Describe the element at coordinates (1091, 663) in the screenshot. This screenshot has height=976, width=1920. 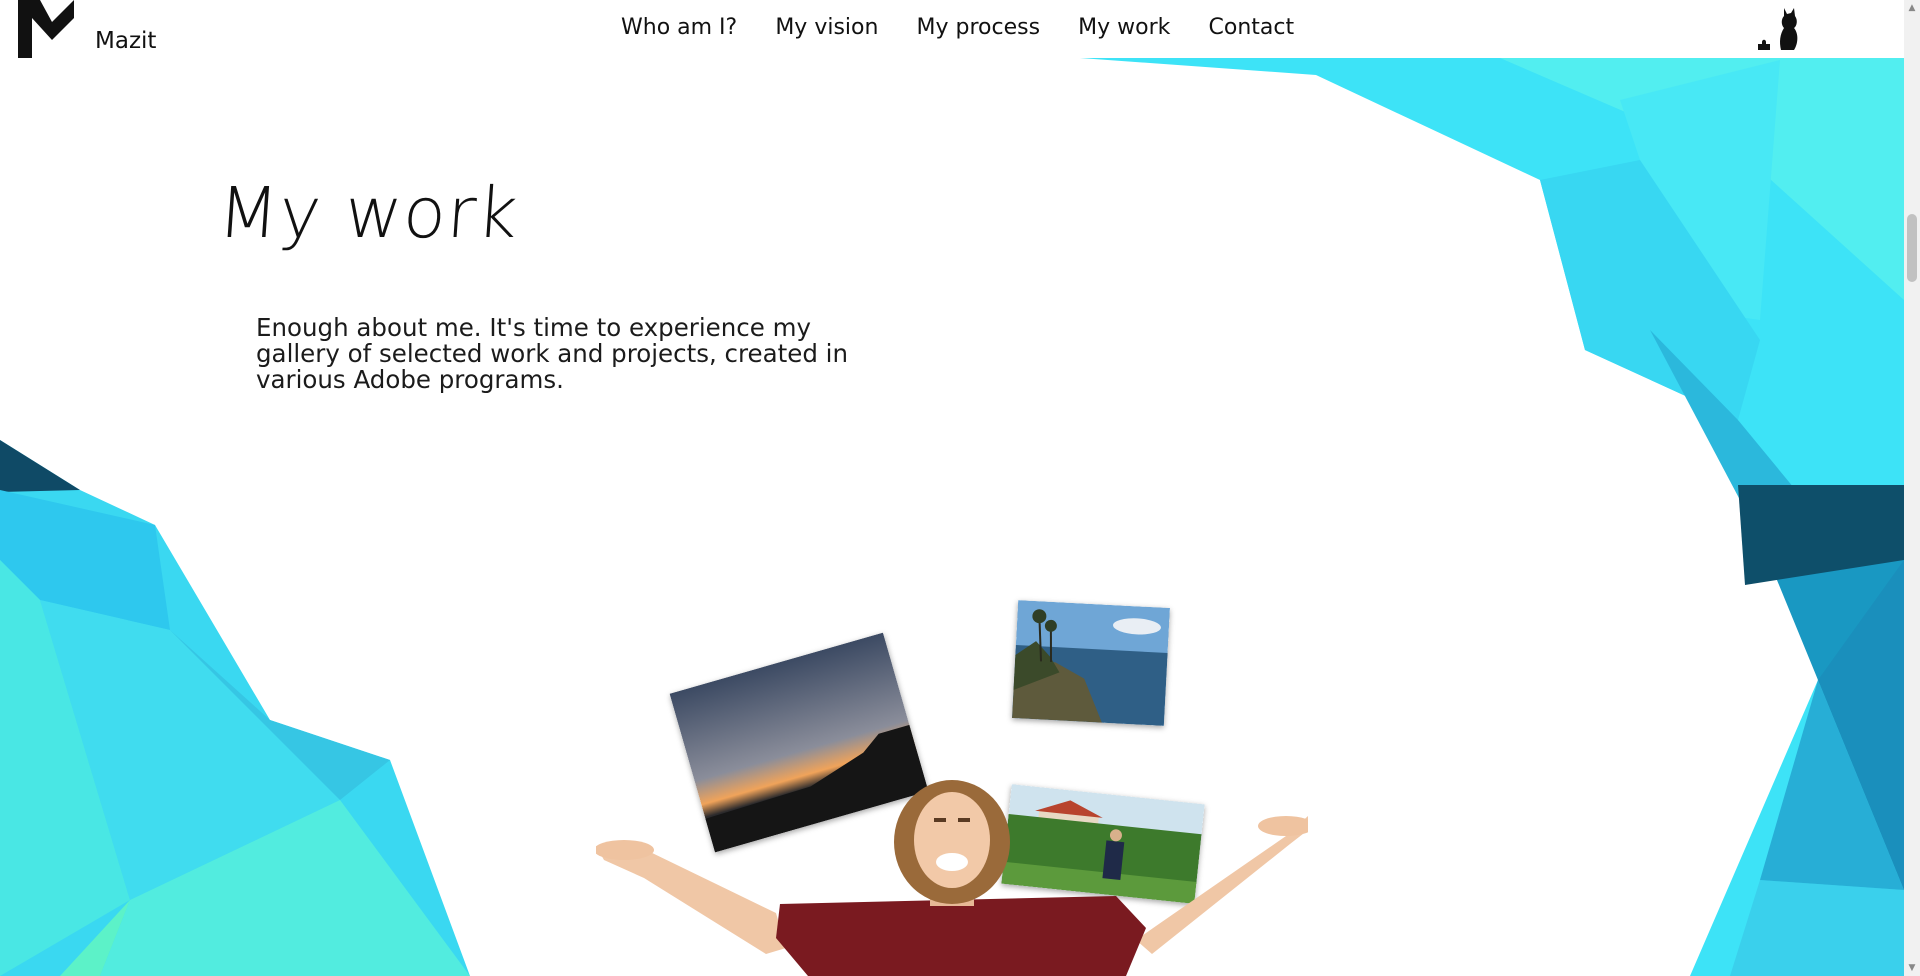
I see `gallery-photo-coast` at that location.